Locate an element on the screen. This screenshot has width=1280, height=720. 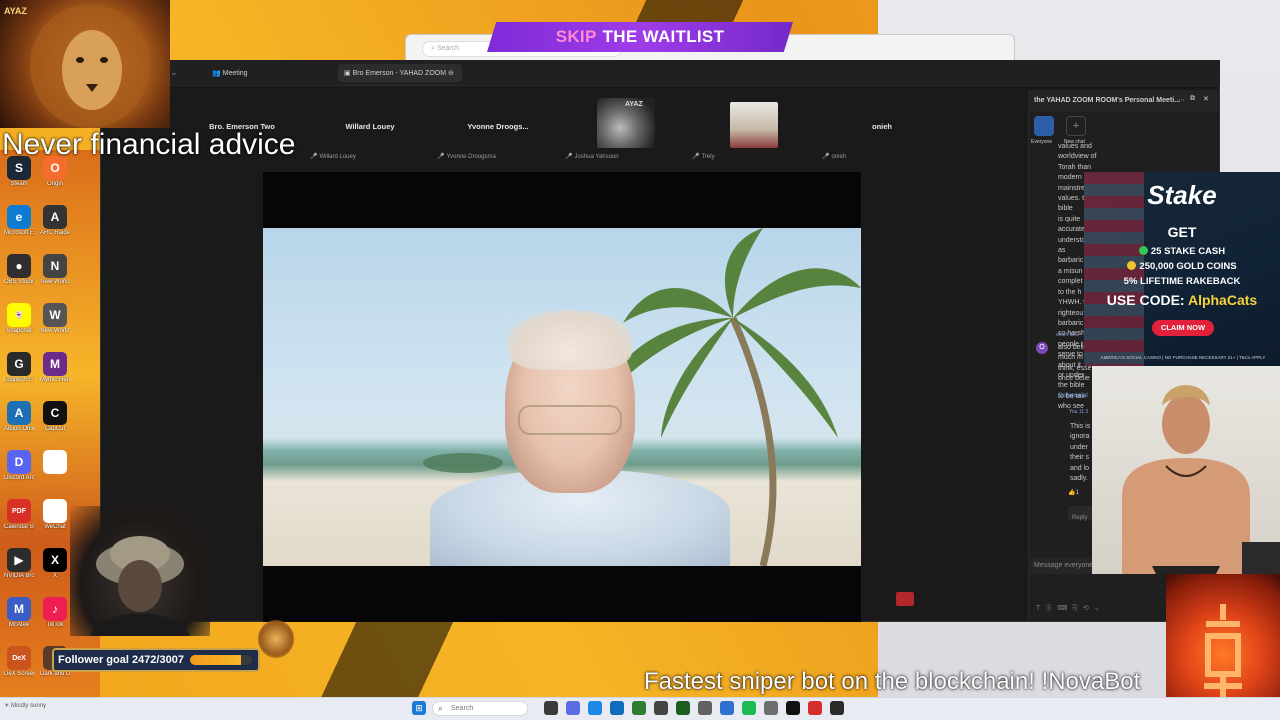
video-icon: ▣ is located at coordinates (348, 73).